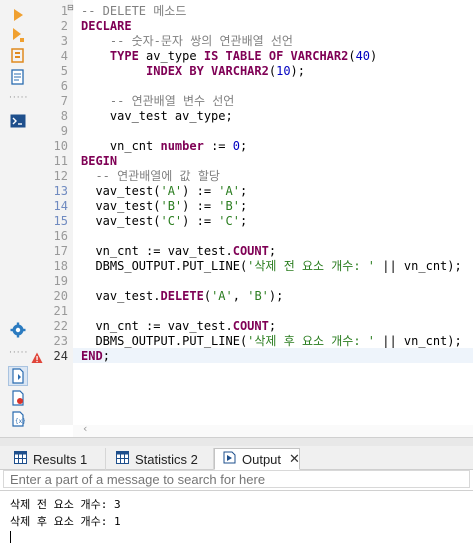 The width and height of the screenshot is (473, 543). What do you see at coordinates (20, 218) in the screenshot?
I see `side-toolbar: ····· ····· {x}` at bounding box center [20, 218].